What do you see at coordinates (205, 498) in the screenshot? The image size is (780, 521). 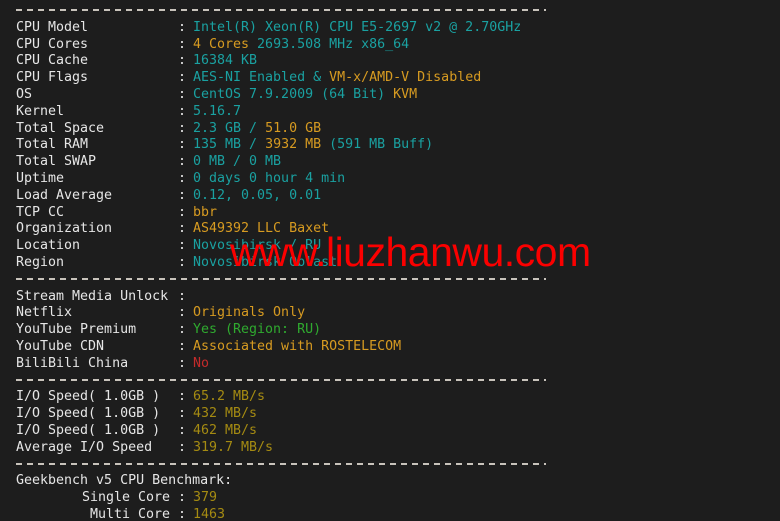 I see `value-single-core: 379` at bounding box center [205, 498].